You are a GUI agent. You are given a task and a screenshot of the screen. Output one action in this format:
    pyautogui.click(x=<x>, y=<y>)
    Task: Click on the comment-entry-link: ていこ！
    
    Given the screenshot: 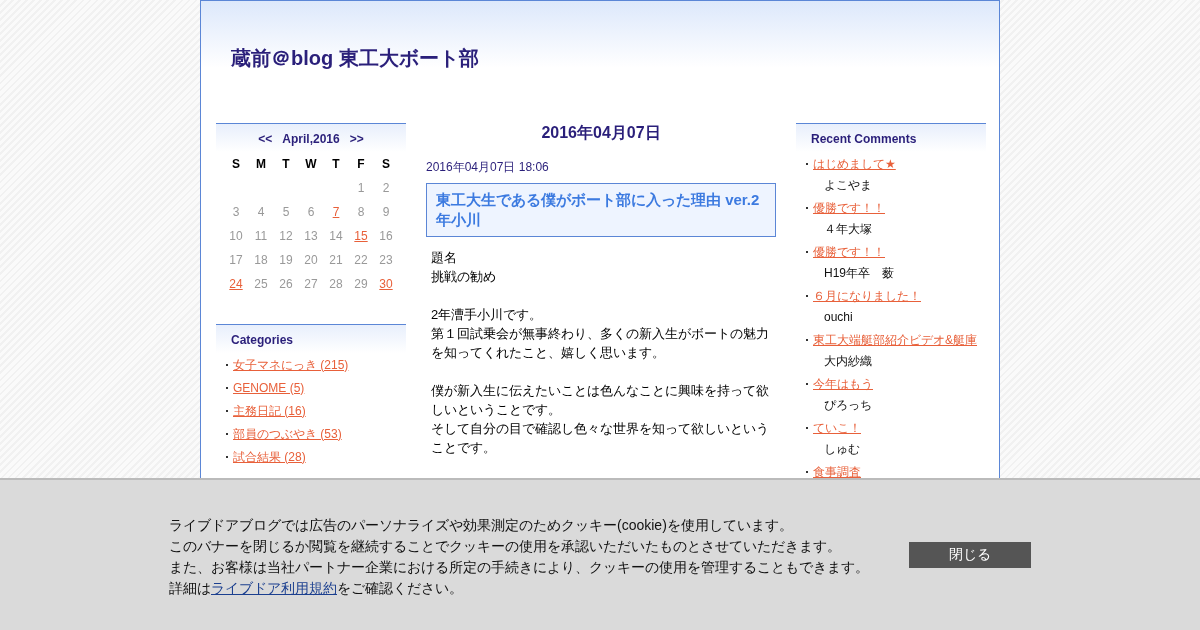 What is the action you would take?
    pyautogui.click(x=837, y=427)
    